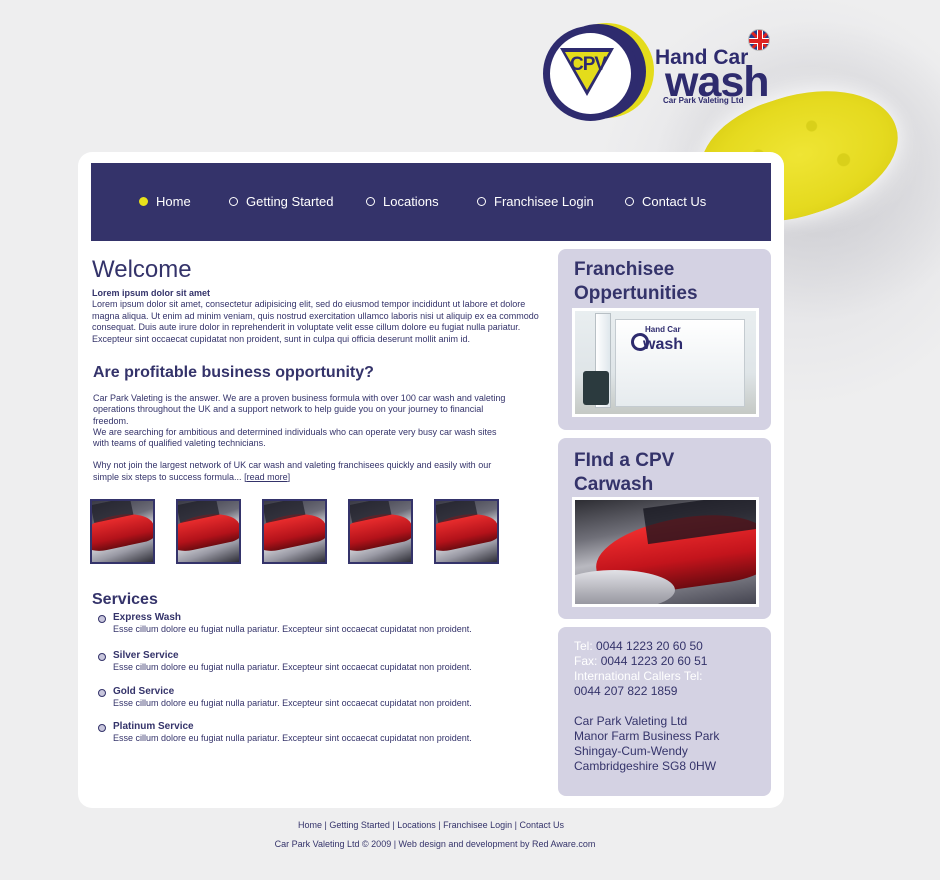  Describe the element at coordinates (631, 721) in the screenshot. I see `address-line: Car Park Valeting Ltd` at that location.